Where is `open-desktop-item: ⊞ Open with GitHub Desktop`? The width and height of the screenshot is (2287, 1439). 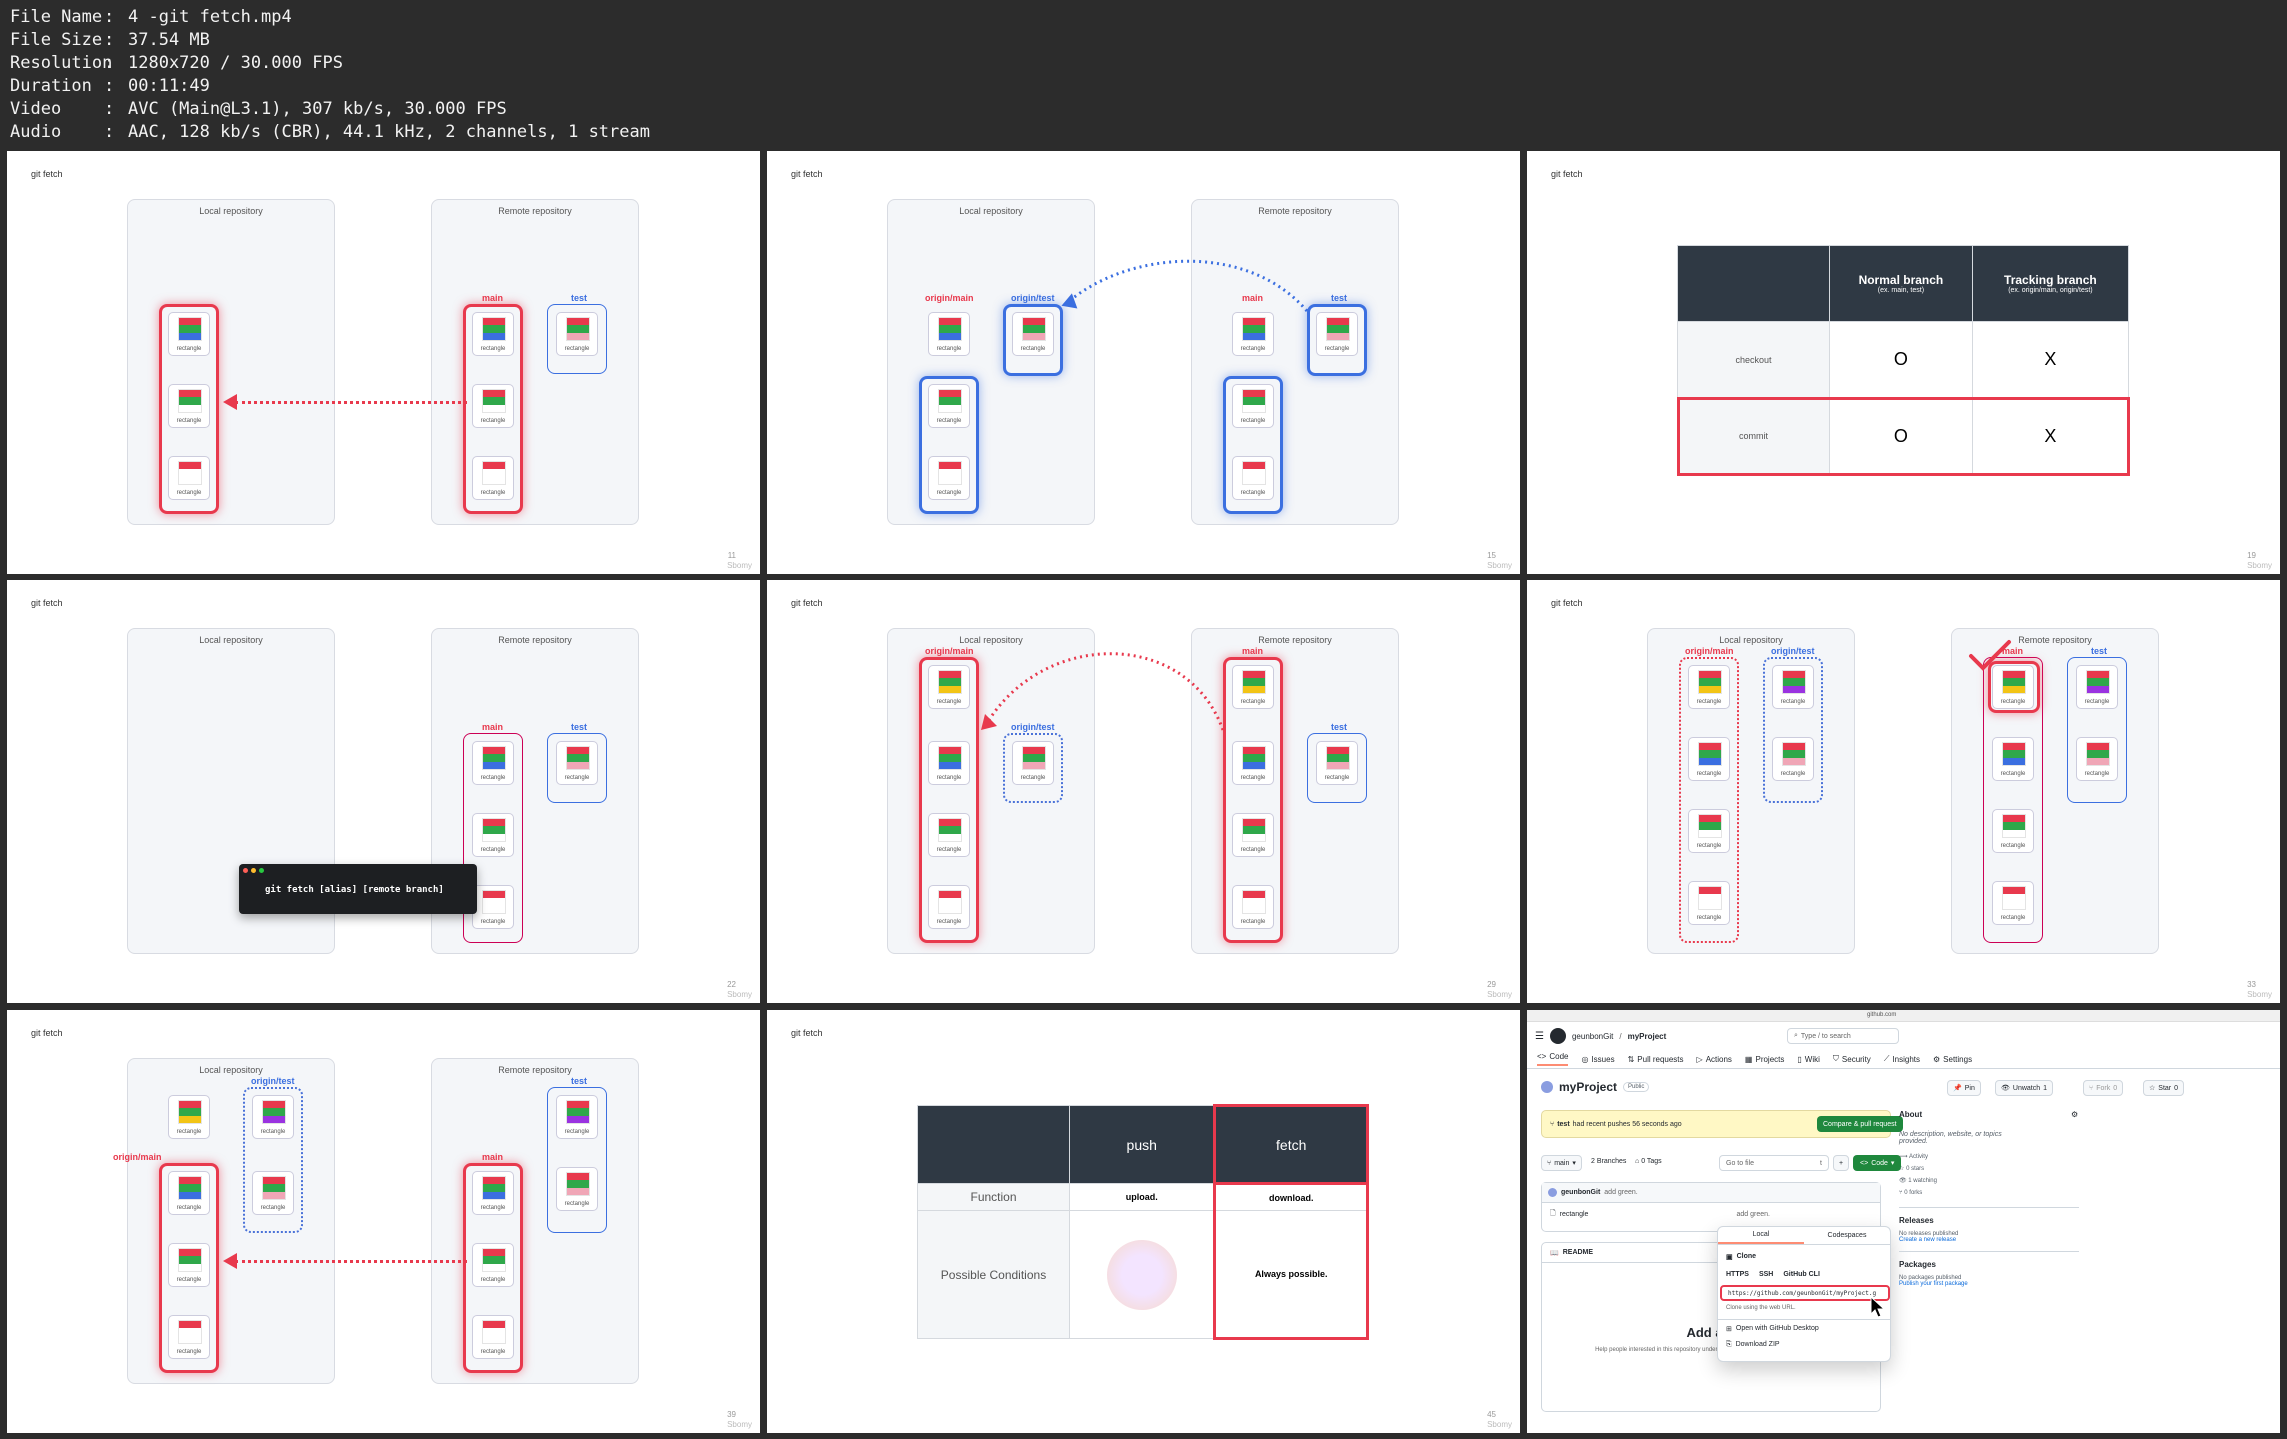
open-desktop-item: ⊞ Open with GitHub Desktop is located at coordinates (1772, 1329).